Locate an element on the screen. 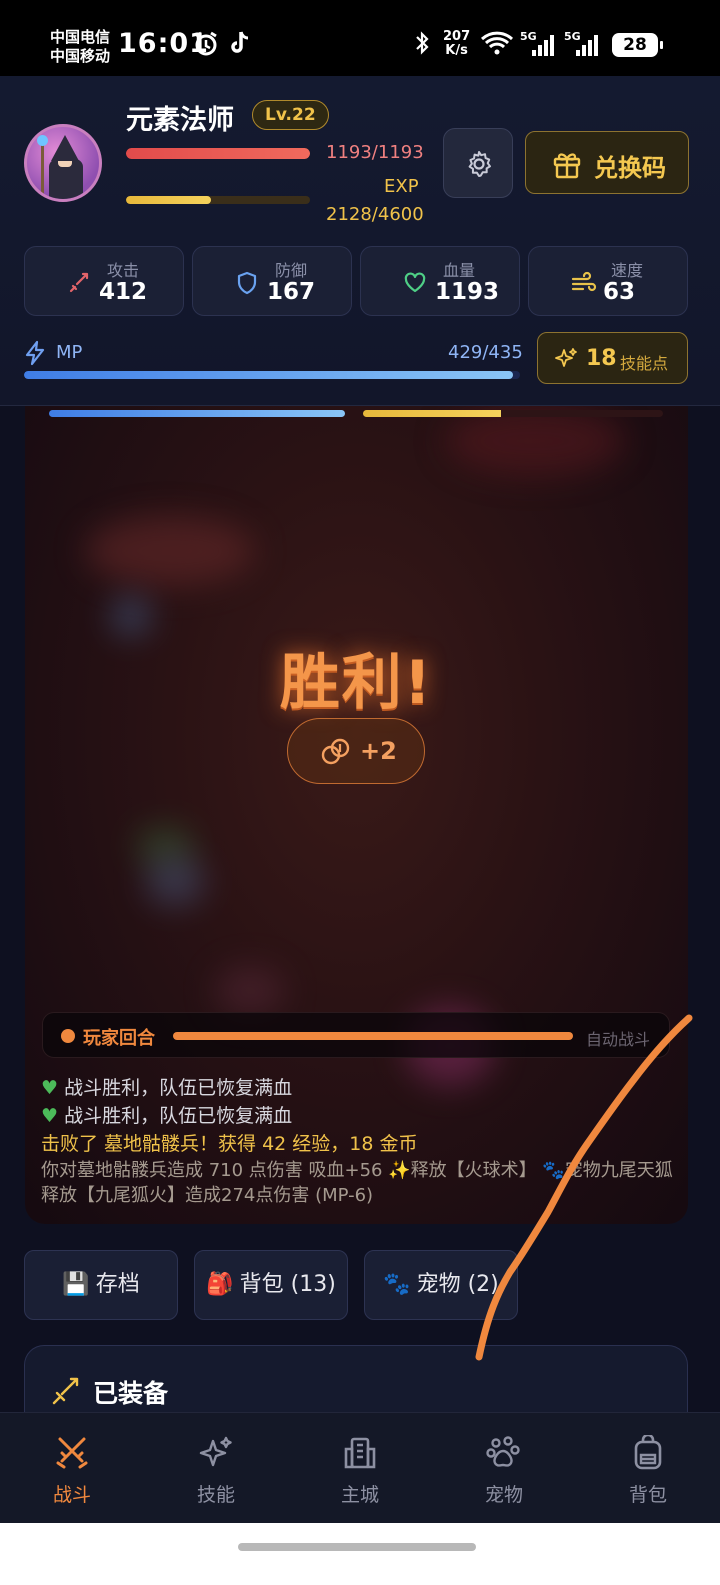  player-name: 元素法师 is located at coordinates (180, 120).